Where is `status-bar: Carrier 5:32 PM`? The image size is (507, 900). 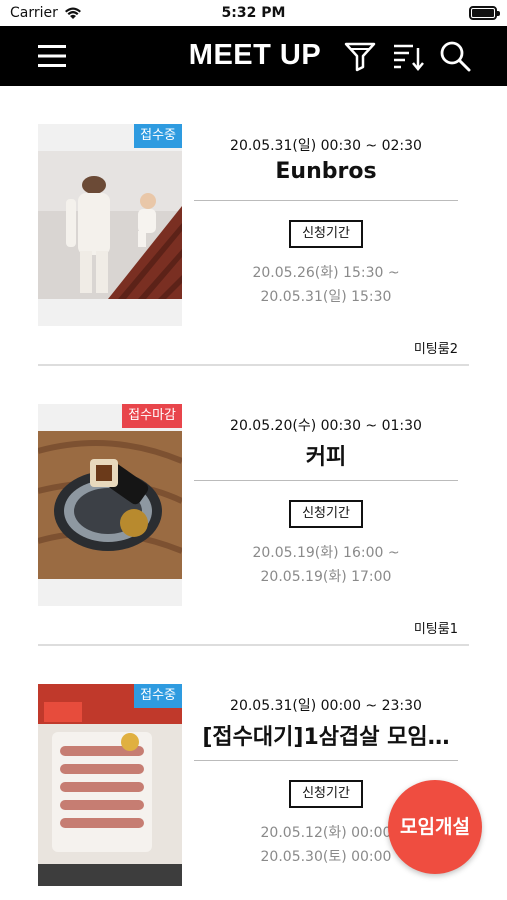 status-bar: Carrier 5:32 PM is located at coordinates (253, 13).